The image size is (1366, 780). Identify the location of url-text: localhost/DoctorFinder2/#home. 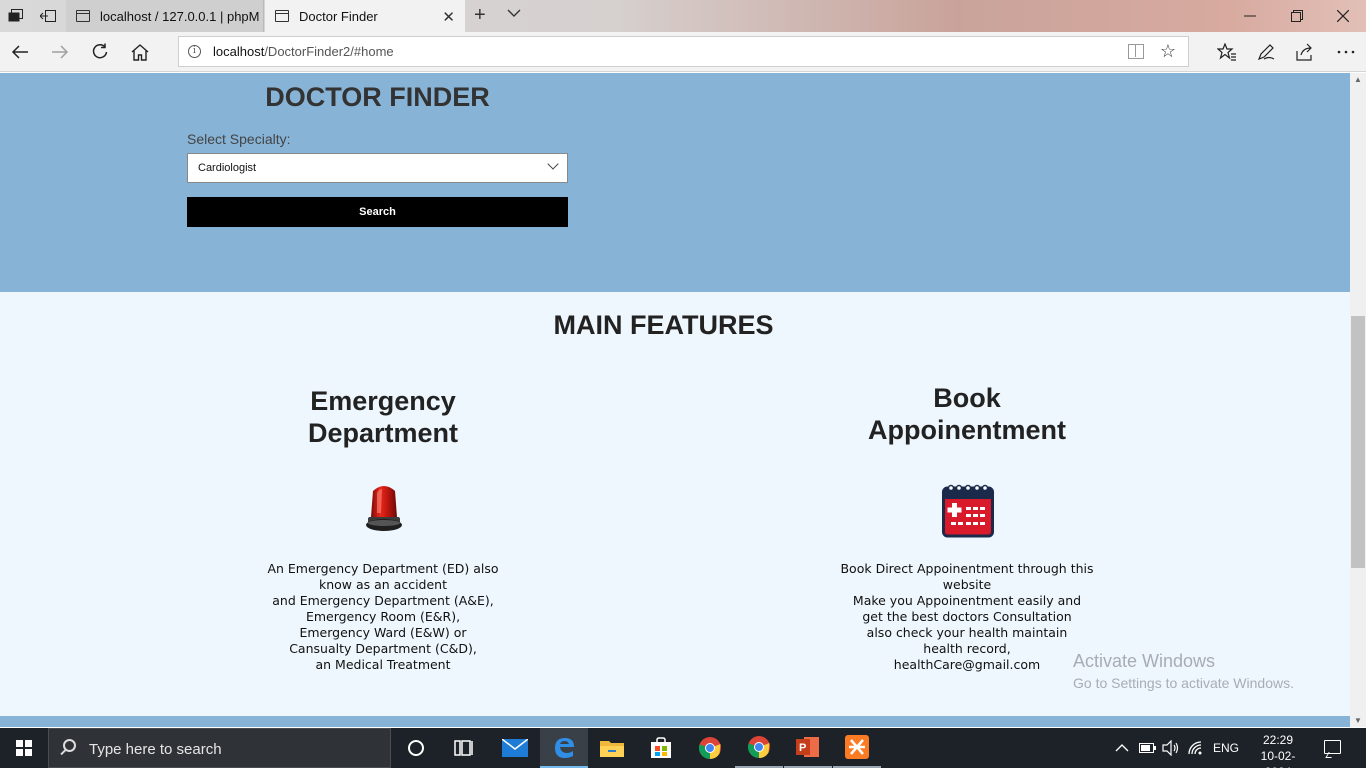
(303, 51).